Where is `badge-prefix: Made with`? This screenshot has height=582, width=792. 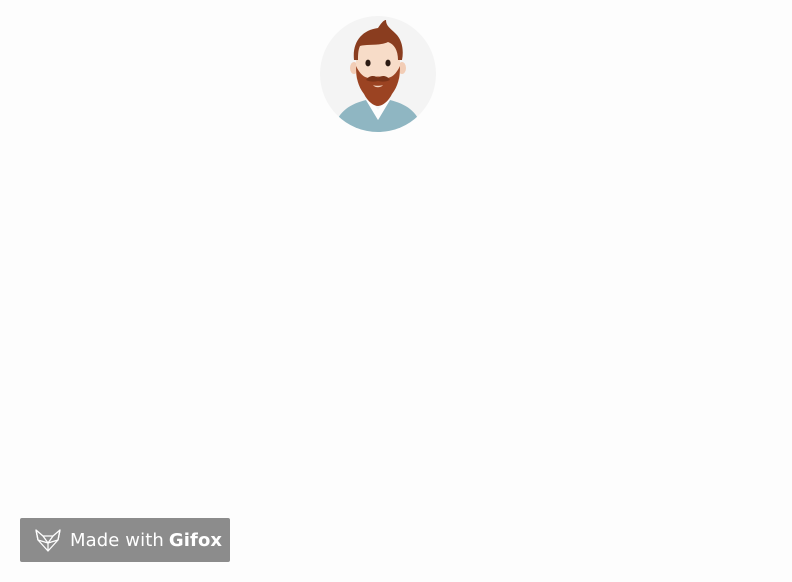 badge-prefix: Made with is located at coordinates (117, 540).